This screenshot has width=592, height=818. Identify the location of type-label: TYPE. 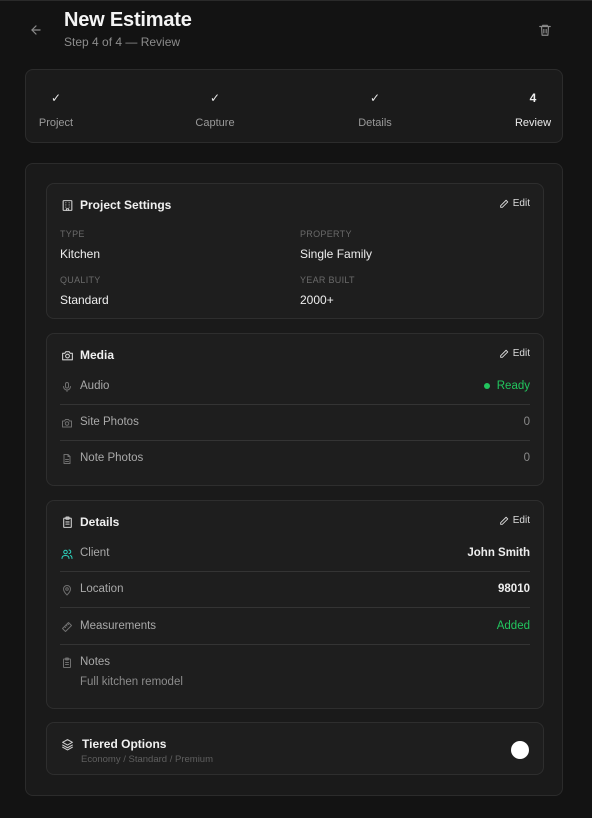
(72, 234).